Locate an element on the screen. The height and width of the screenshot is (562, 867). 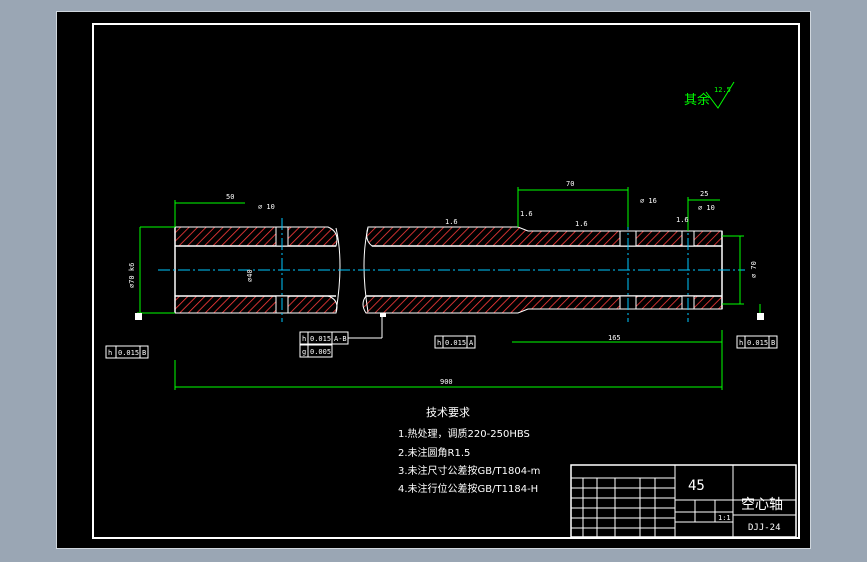
dim-25: 25 is located at coordinates (704, 194).